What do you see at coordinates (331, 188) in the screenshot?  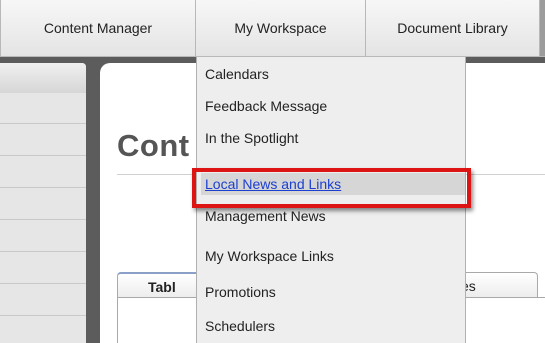 I see `highlight-annotation-box` at bounding box center [331, 188].